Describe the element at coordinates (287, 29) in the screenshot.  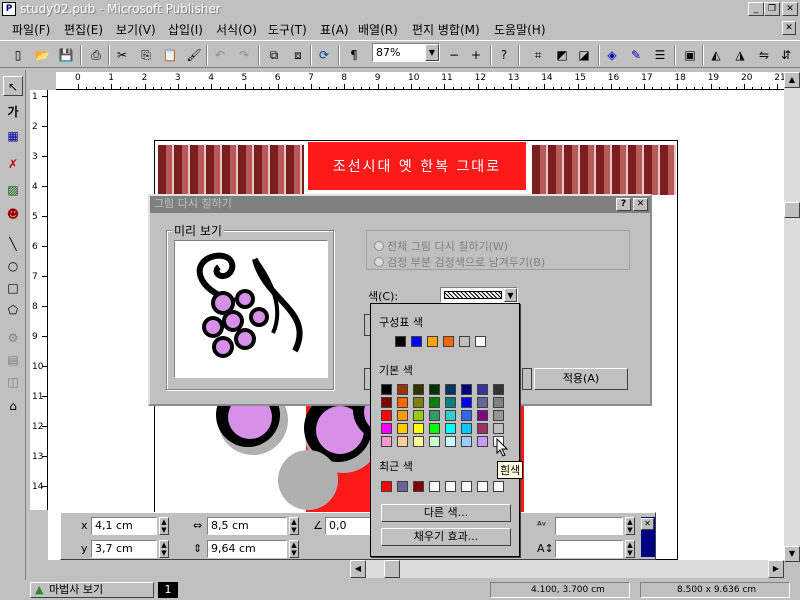
I see `menu-tools: 도구(T)` at that location.